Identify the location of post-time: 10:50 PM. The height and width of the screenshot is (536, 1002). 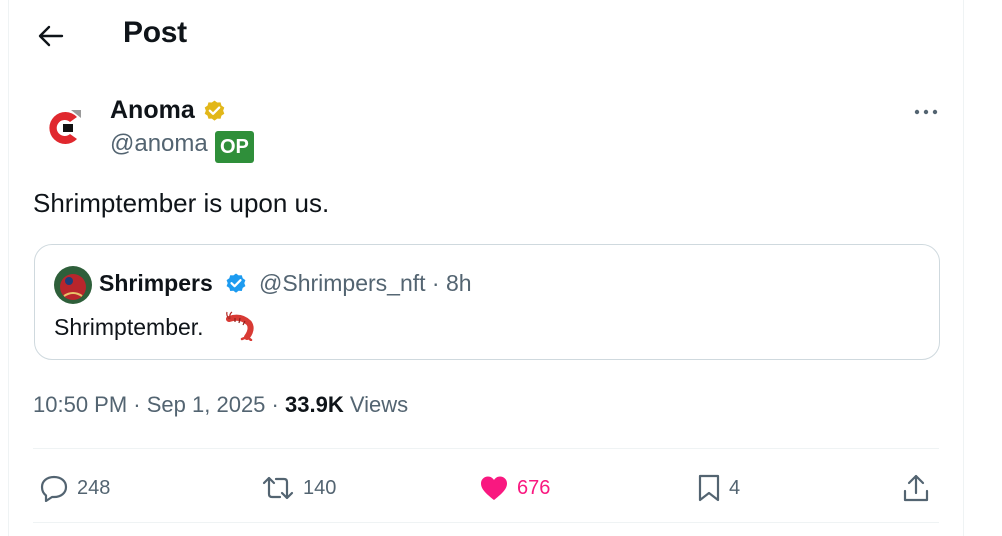
(80, 404).